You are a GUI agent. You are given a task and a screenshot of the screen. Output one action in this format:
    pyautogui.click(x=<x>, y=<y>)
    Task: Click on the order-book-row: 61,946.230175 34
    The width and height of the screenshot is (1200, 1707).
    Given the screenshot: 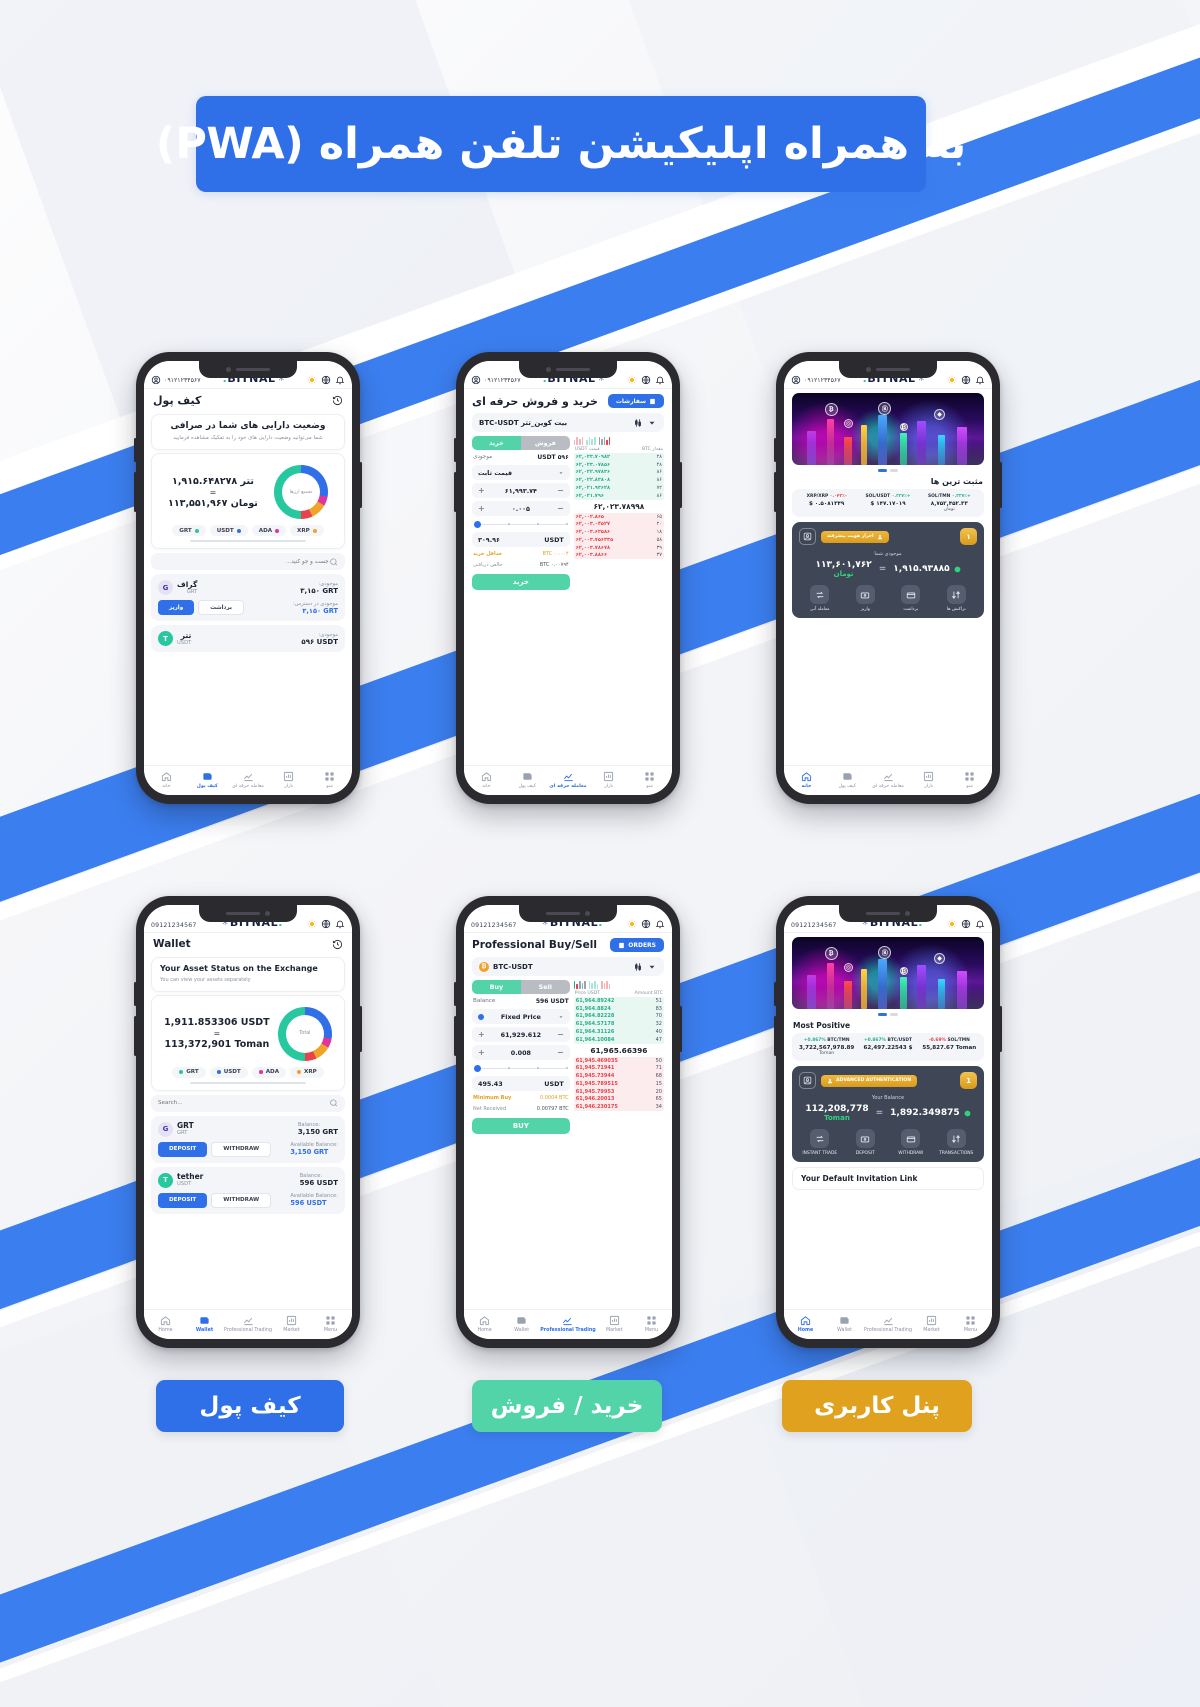 What is the action you would take?
    pyautogui.click(x=618, y=1107)
    